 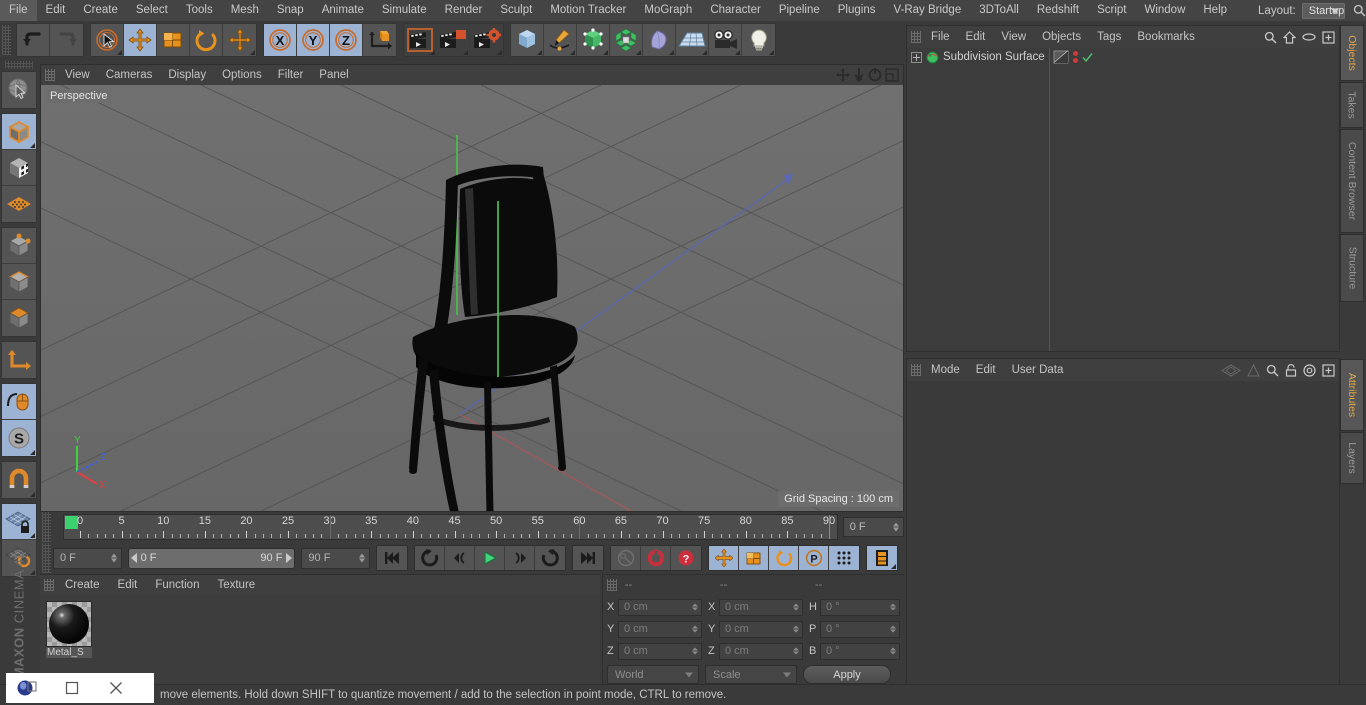 I want to click on close-window-button, so click(x=116, y=688).